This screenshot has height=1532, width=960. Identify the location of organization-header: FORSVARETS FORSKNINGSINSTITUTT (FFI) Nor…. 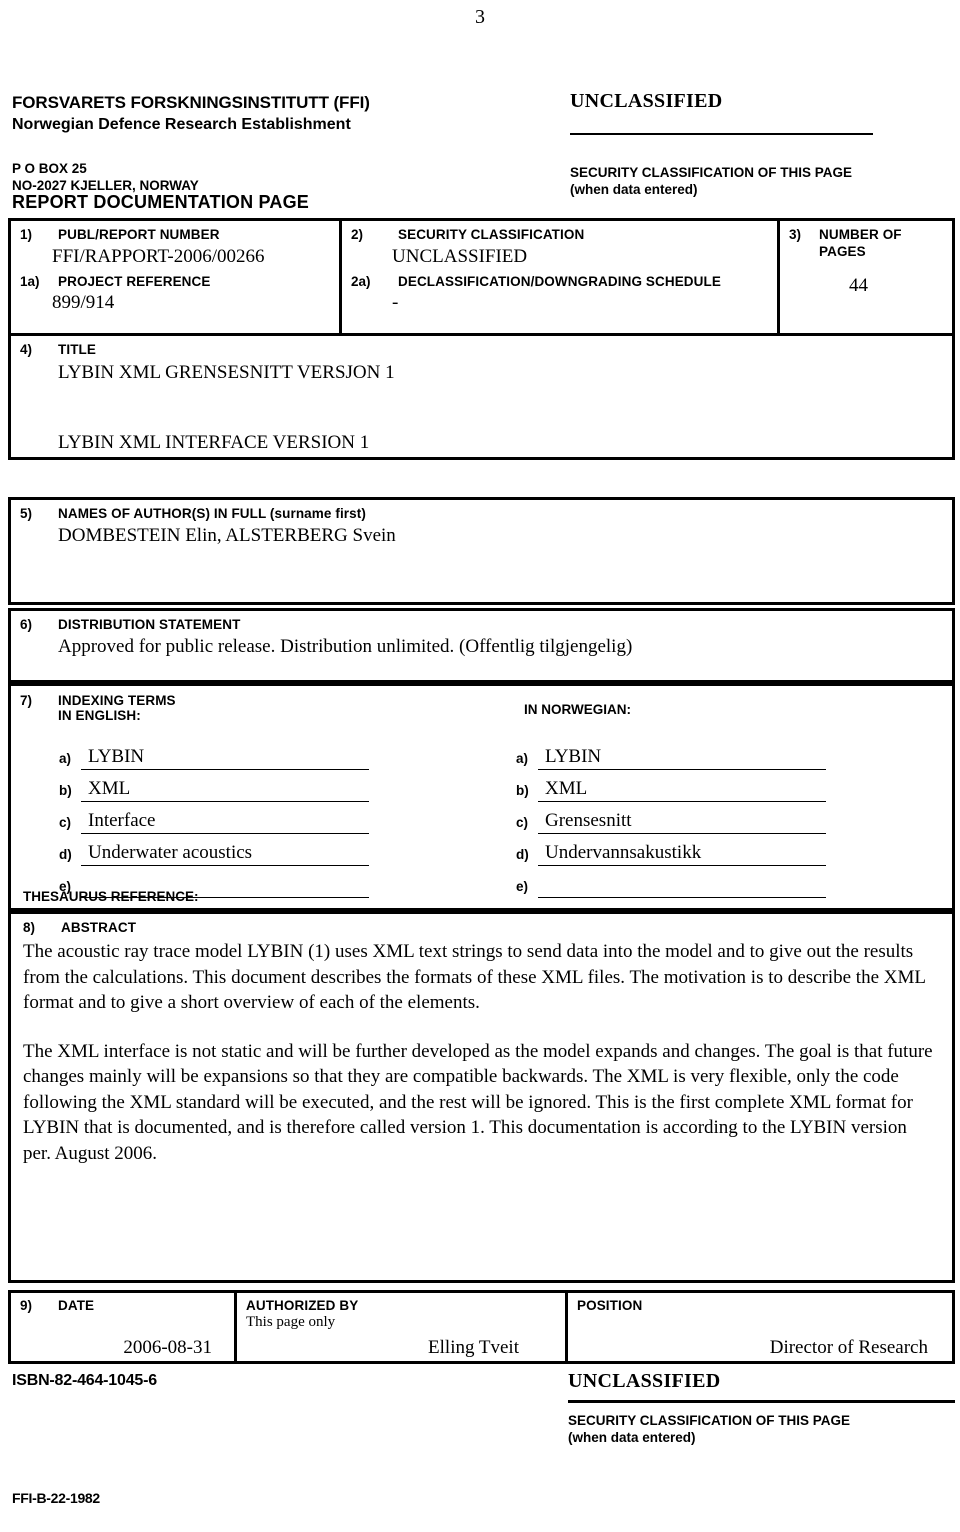
(227, 113).